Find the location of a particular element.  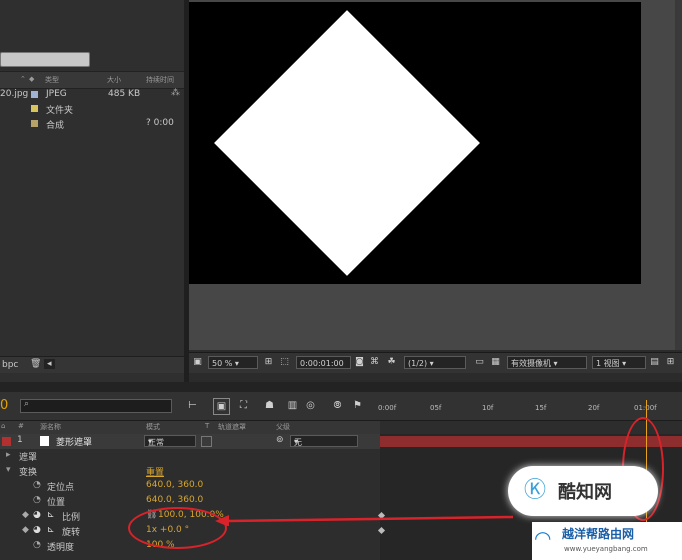

annotation-arrow is located at coordinates (364, 520).